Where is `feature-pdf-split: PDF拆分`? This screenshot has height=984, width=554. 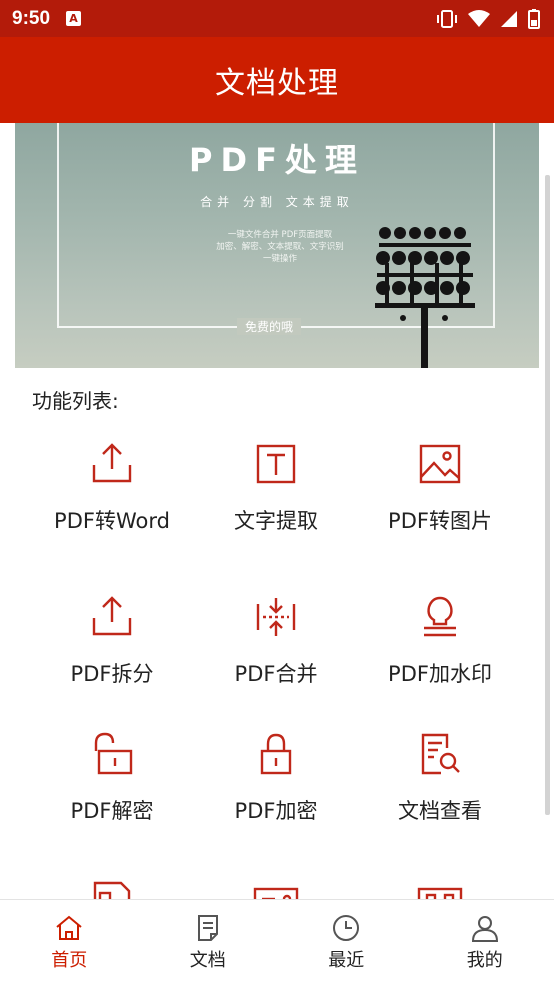
feature-pdf-split: PDF拆分 is located at coordinates (112, 641).